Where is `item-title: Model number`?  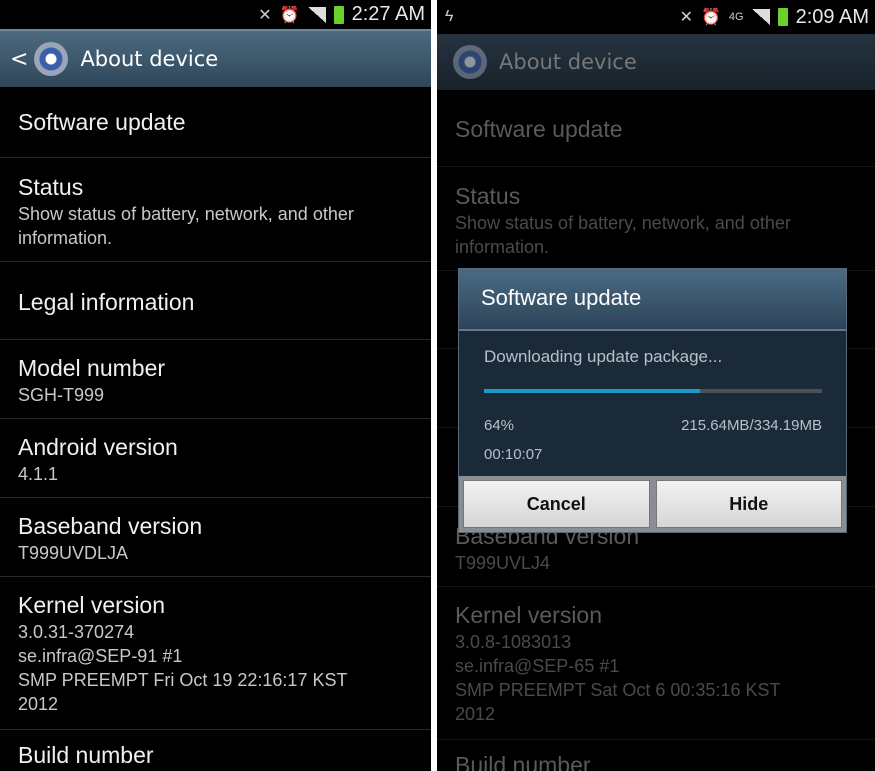 item-title: Model number is located at coordinates (92, 368).